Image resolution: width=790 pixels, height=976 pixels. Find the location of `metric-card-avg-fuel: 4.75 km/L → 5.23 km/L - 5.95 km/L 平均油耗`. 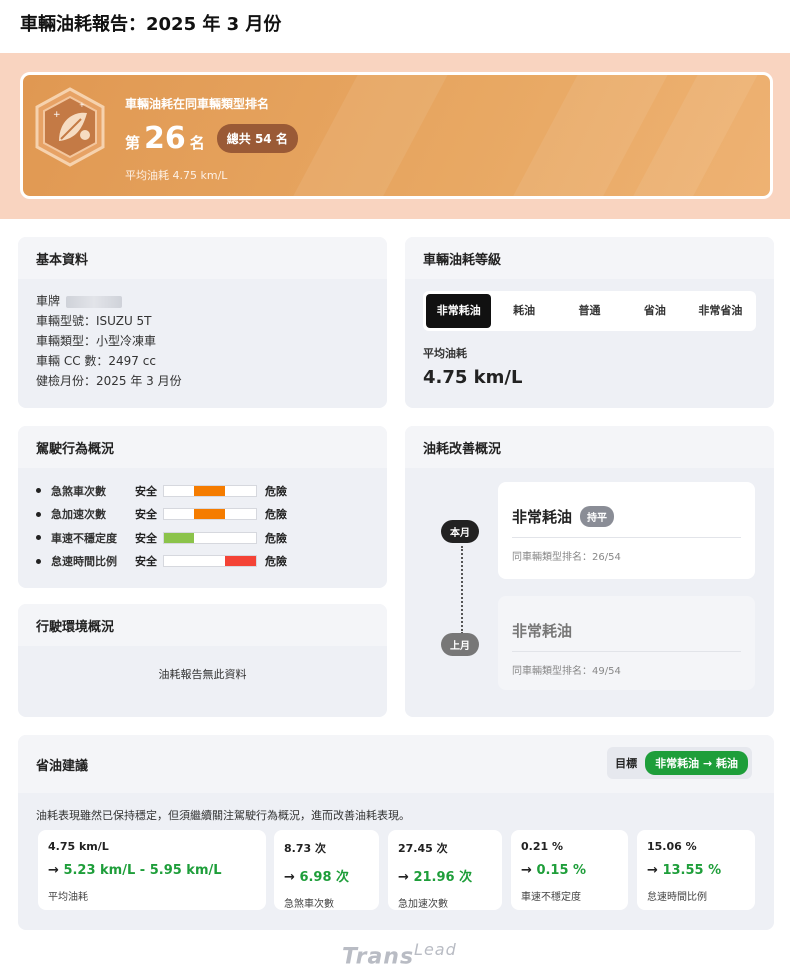

metric-card-avg-fuel: 4.75 km/L → 5.23 km/L - 5.95 km/L 平均油耗 is located at coordinates (152, 870).